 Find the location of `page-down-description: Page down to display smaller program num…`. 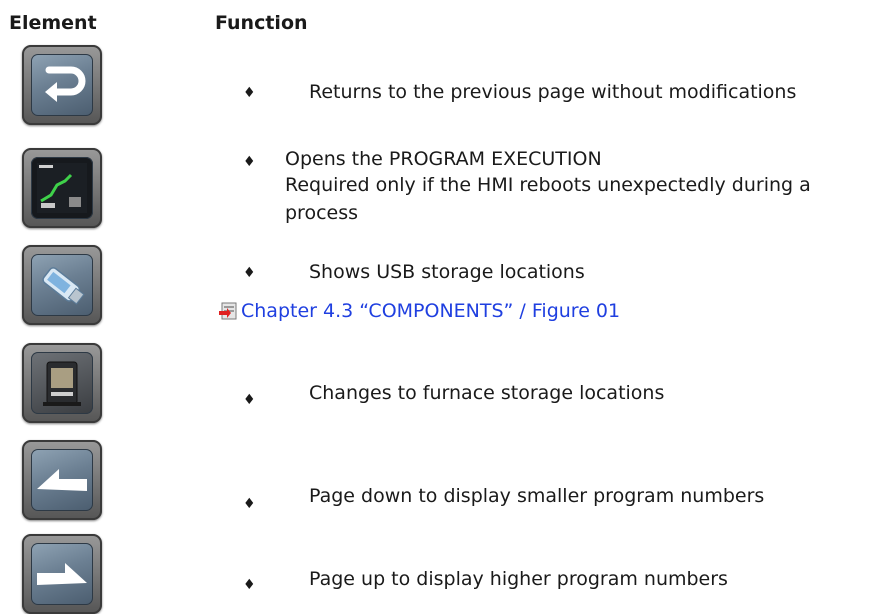

page-down-description: Page down to display smaller program num… is located at coordinates (537, 496).